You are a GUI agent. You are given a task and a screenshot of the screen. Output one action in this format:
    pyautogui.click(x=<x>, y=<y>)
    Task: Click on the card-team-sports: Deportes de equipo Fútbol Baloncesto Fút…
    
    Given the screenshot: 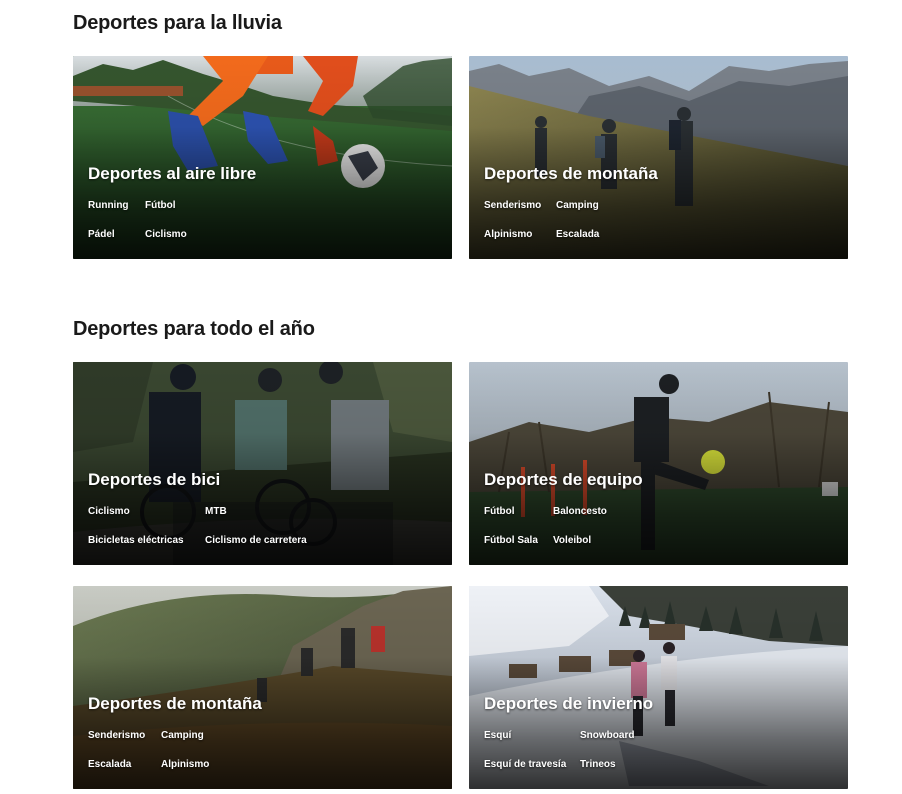 What is the action you would take?
    pyautogui.click(x=658, y=463)
    